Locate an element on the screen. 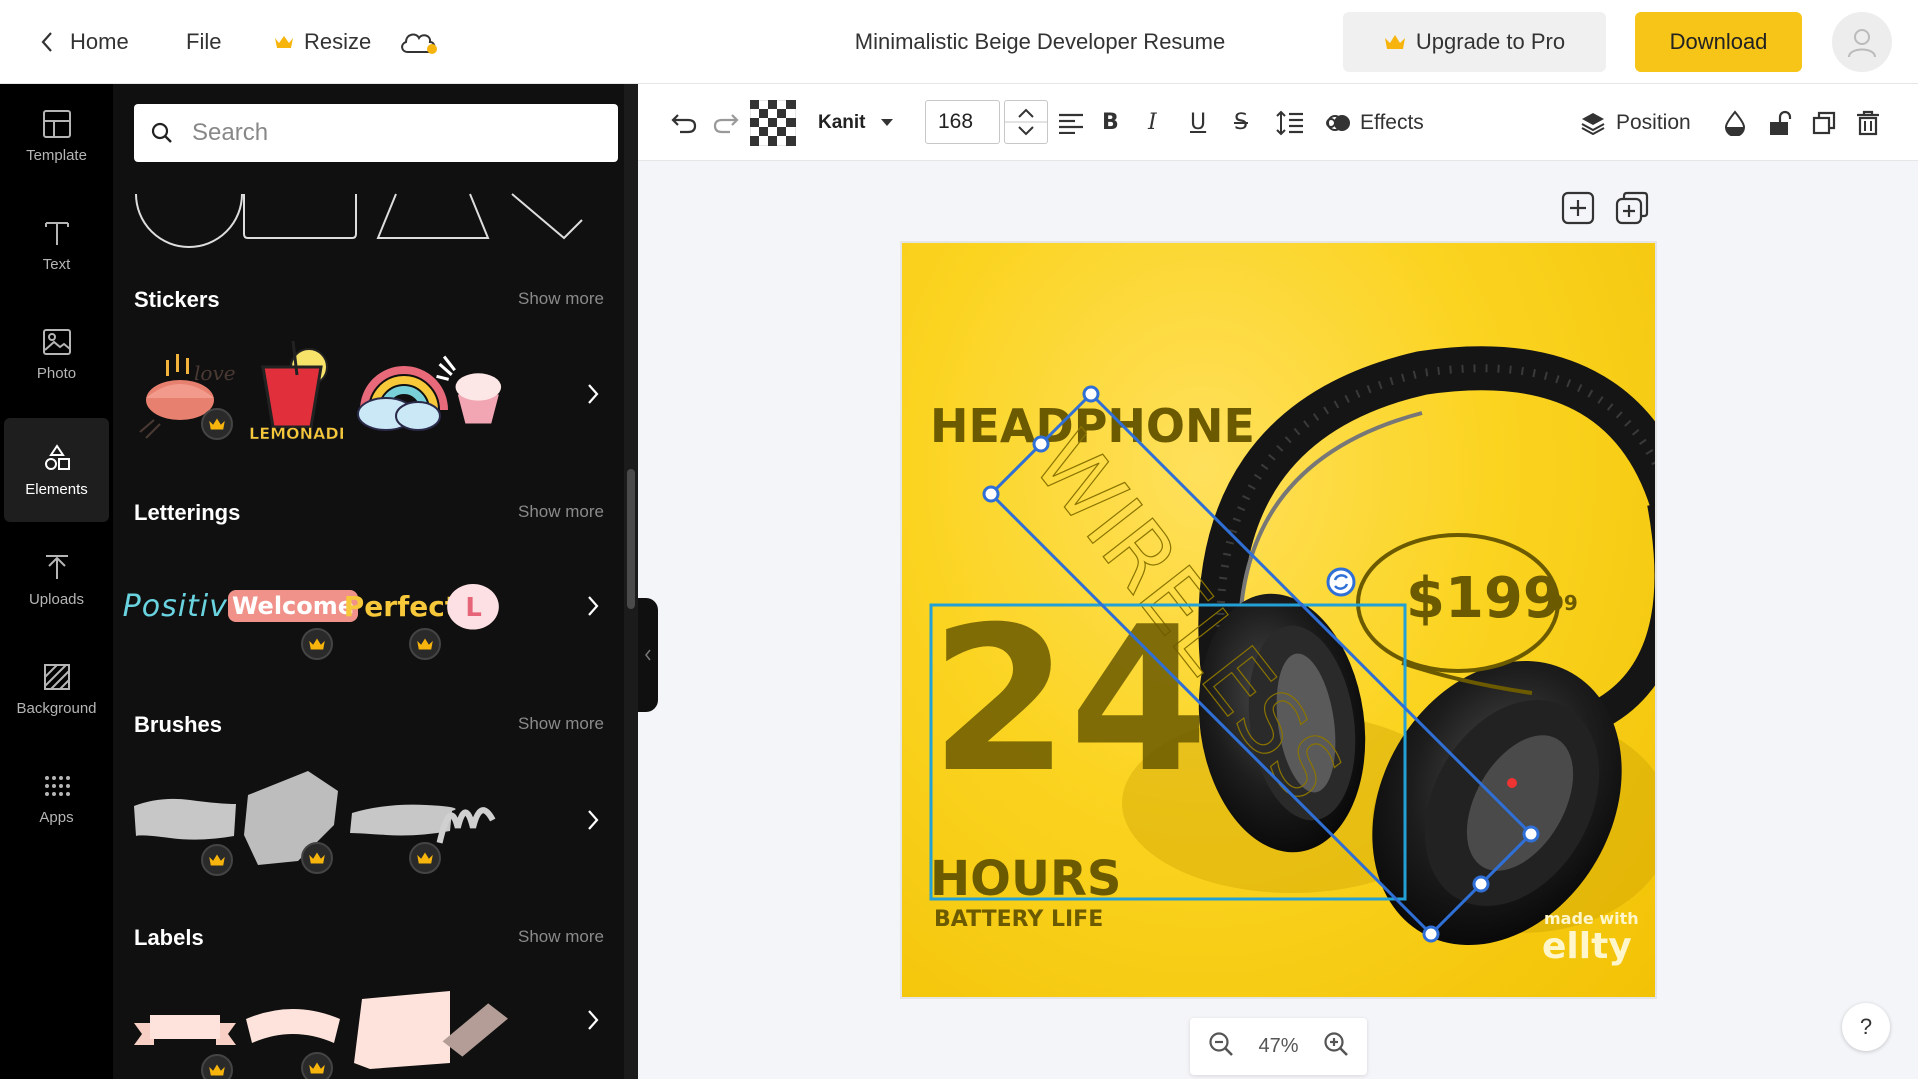  trash-icon is located at coordinates (1868, 122).